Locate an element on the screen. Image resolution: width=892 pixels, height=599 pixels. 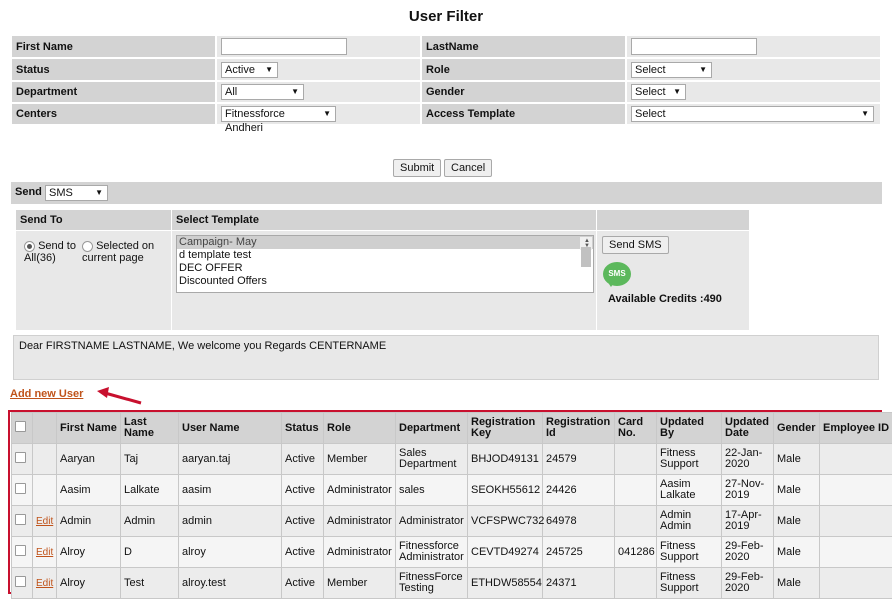
arrow-icon is located at coordinates (120, 397).